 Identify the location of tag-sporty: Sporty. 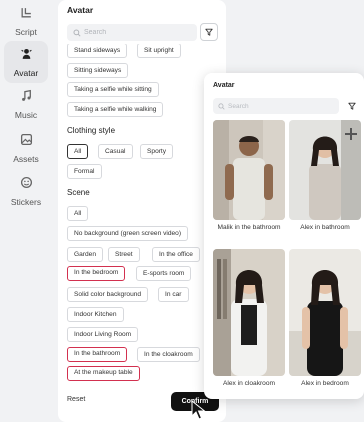
(157, 151).